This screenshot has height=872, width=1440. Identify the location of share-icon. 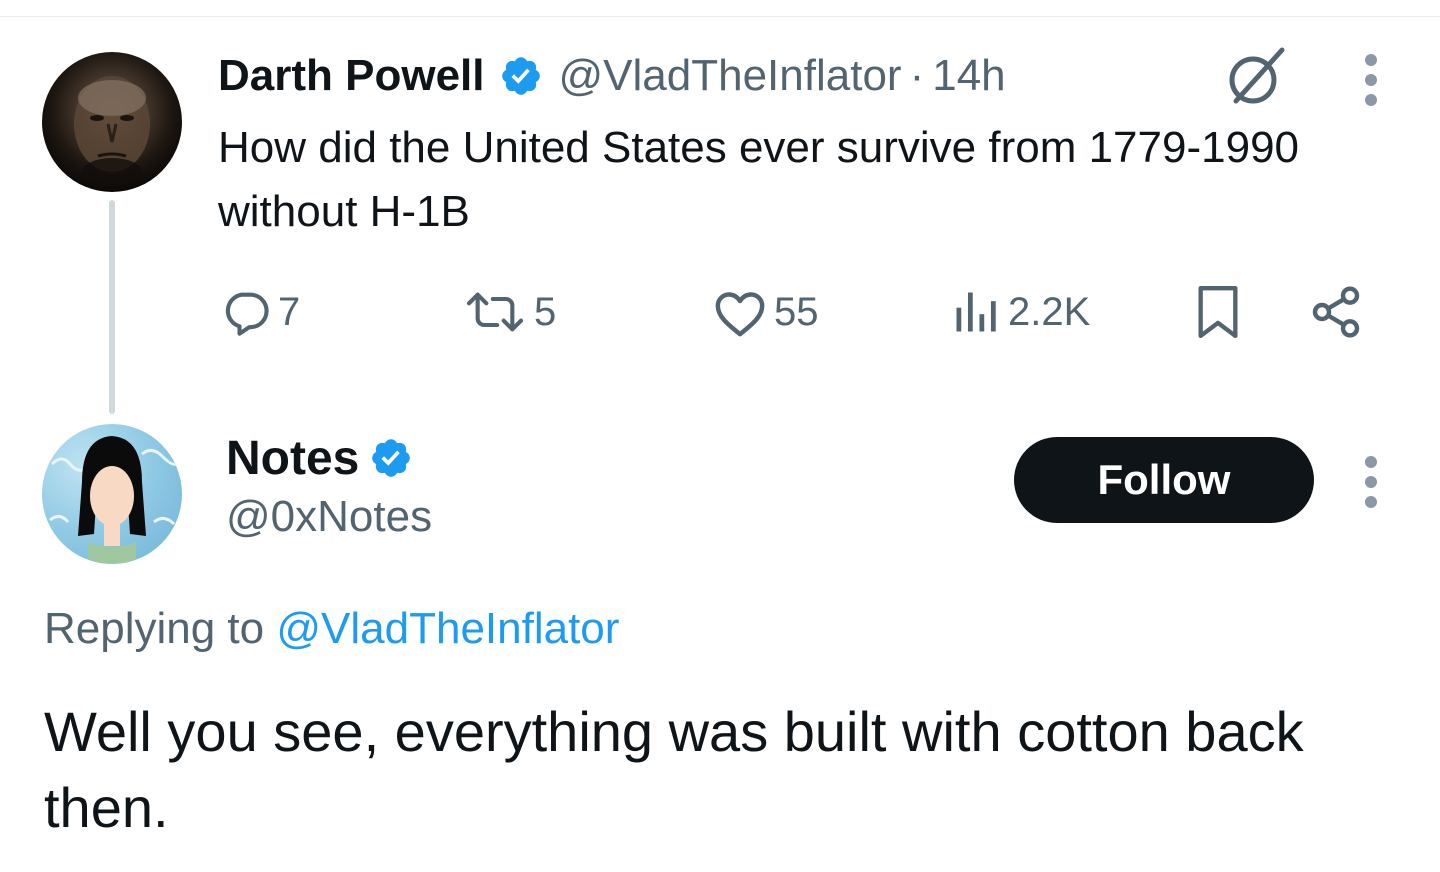
(1336, 312).